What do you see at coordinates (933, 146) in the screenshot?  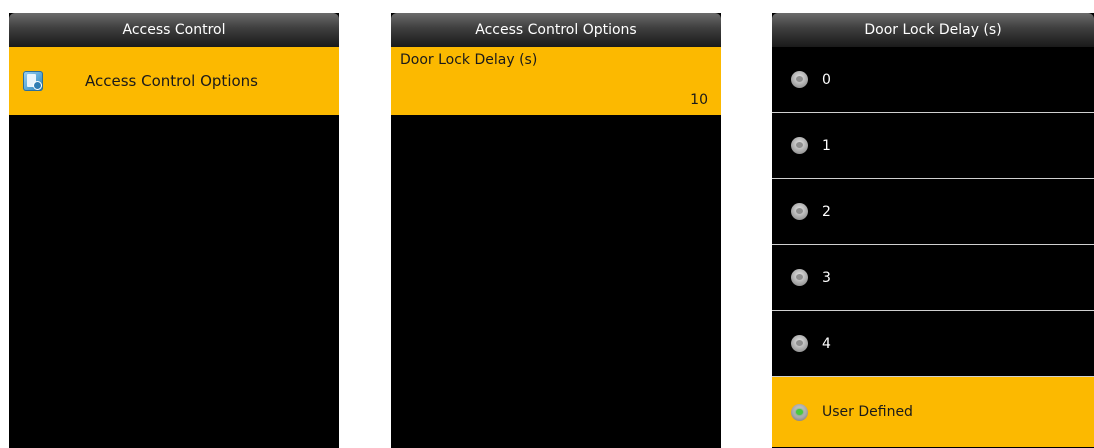 I see `radio-option-1: 1` at bounding box center [933, 146].